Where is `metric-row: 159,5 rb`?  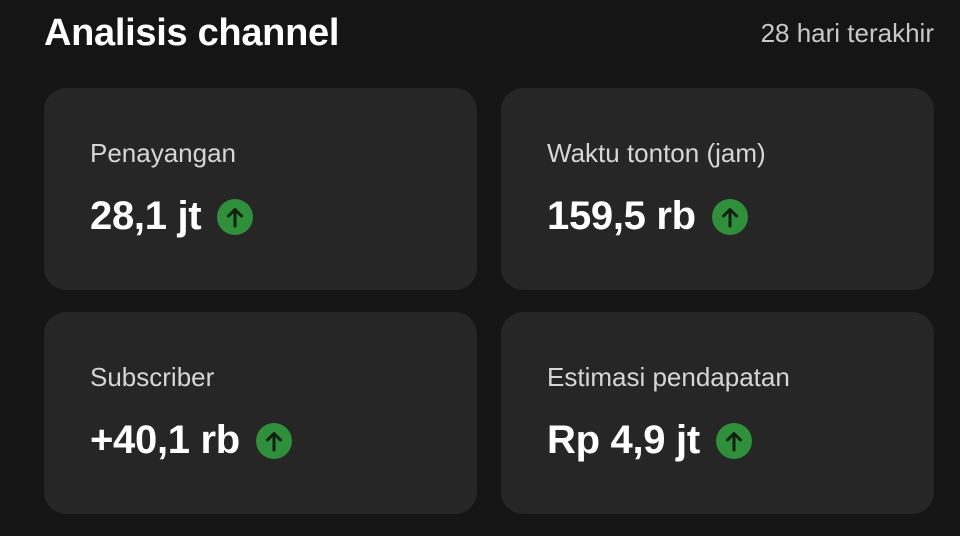
metric-row: 159,5 rb is located at coordinates (647, 216).